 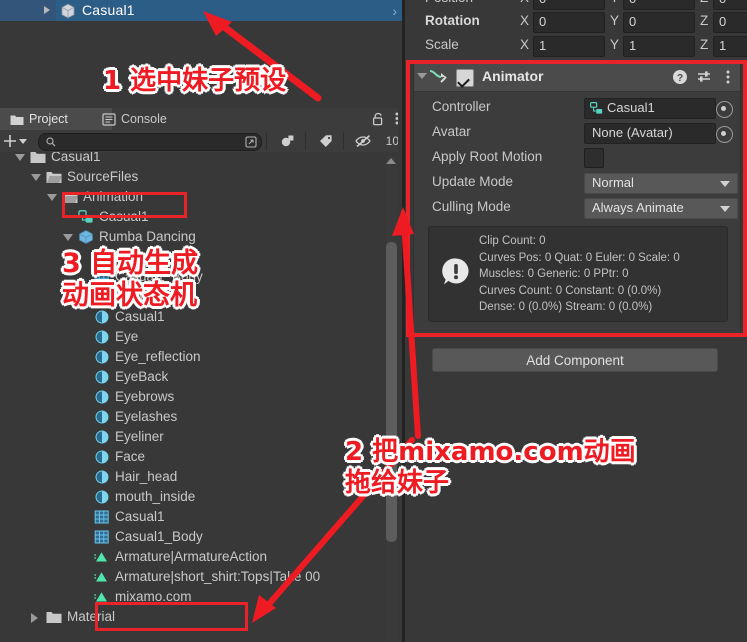 What do you see at coordinates (385, 118) in the screenshot?
I see `project-tab-actions` at bounding box center [385, 118].